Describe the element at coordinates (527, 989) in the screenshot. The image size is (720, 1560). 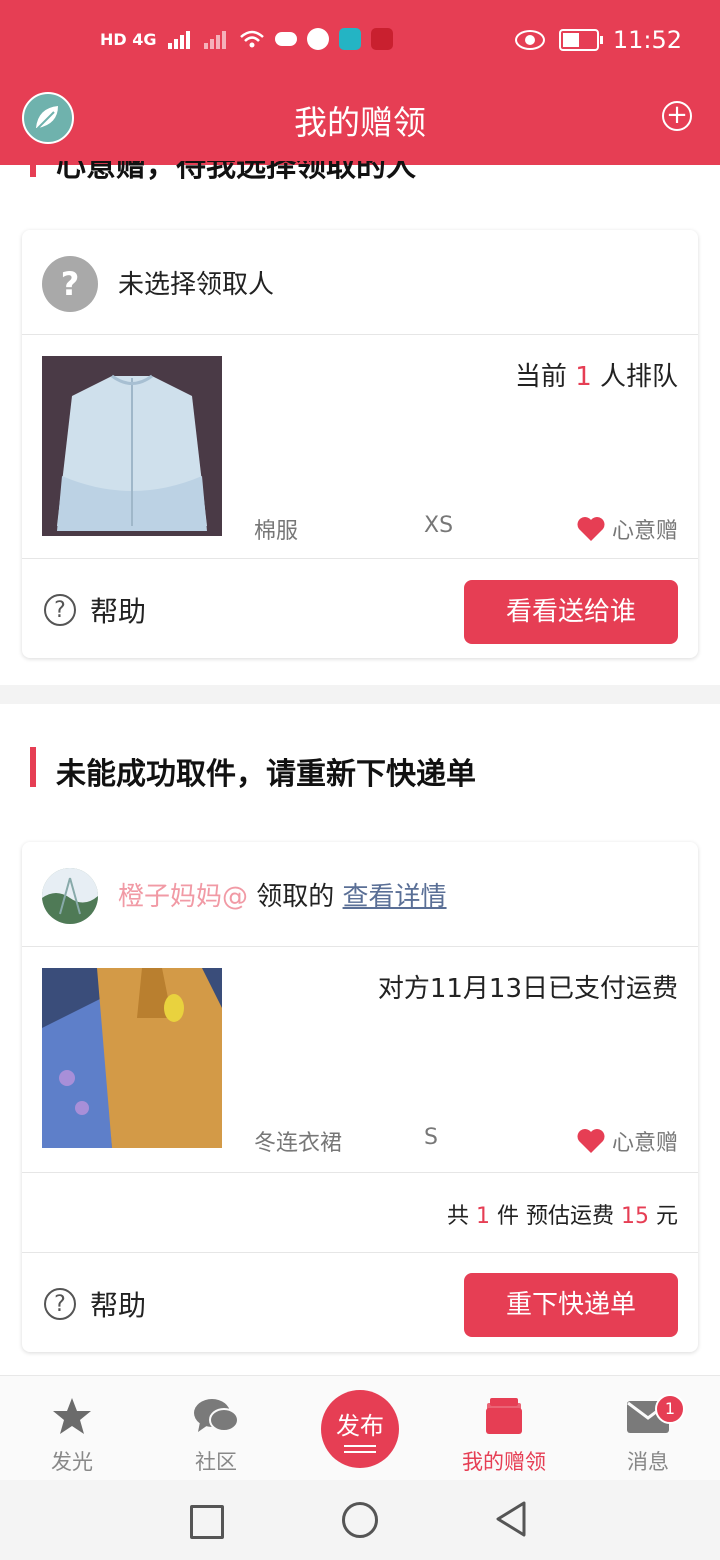
I see `shipping-status: 对方11月13日已支付运费` at that location.